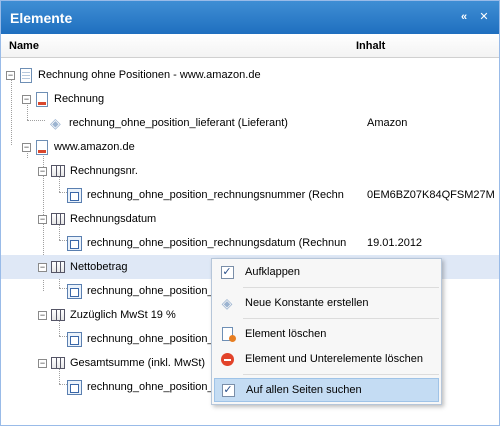  I want to click on page-document-icon, so click(42, 147).